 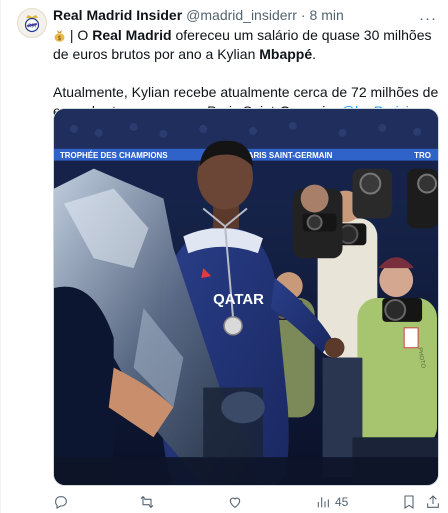 I want to click on banner-text-psg: PARIS SAINT-GERMAIN, so click(x=288, y=155).